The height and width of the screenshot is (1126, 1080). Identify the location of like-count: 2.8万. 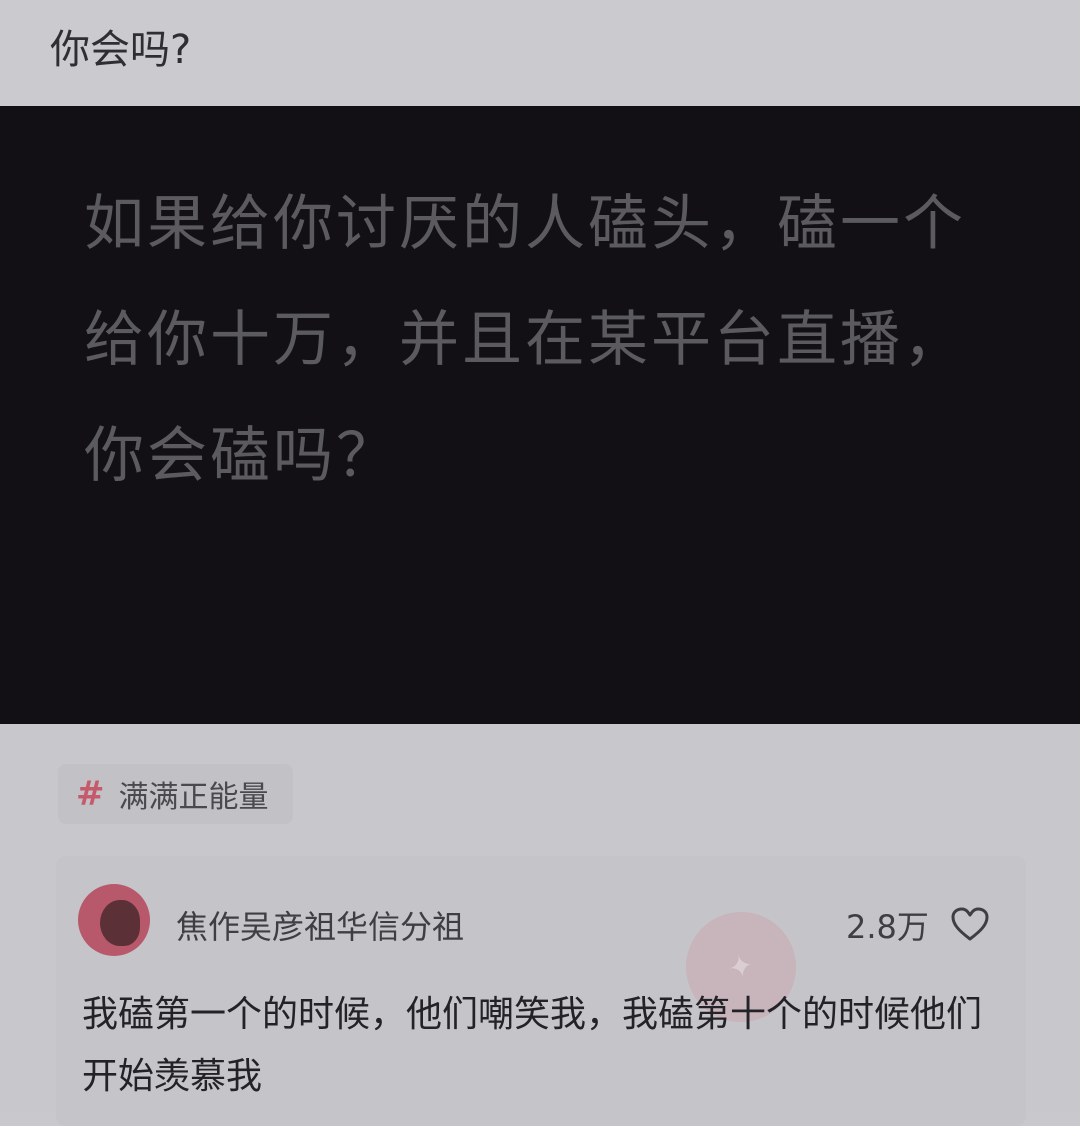
(887, 927).